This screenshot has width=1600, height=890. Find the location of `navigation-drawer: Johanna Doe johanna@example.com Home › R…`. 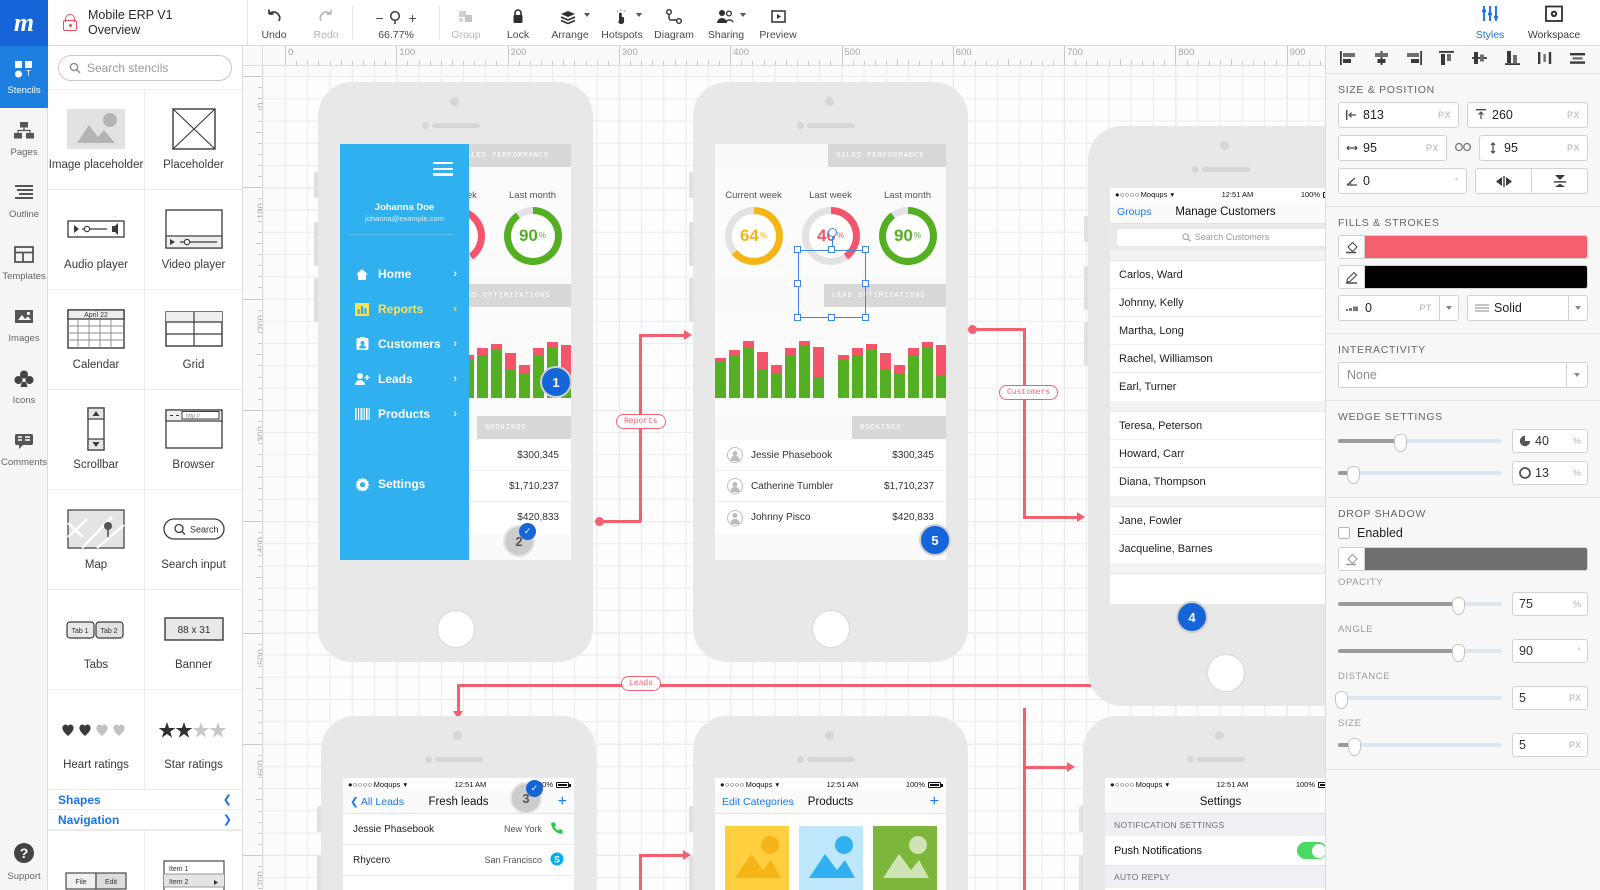

navigation-drawer: Johanna Doe johanna@example.com Home › R… is located at coordinates (404, 352).